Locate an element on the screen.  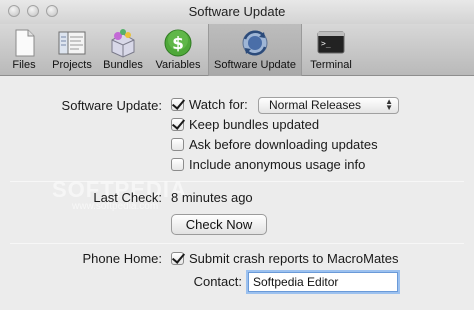
software-update-icon is located at coordinates (255, 43).